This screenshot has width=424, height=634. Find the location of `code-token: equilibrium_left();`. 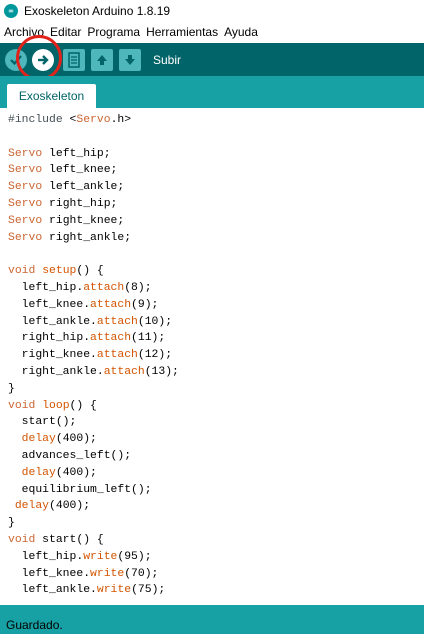

code-token: equilibrium_left(); is located at coordinates (80, 489).